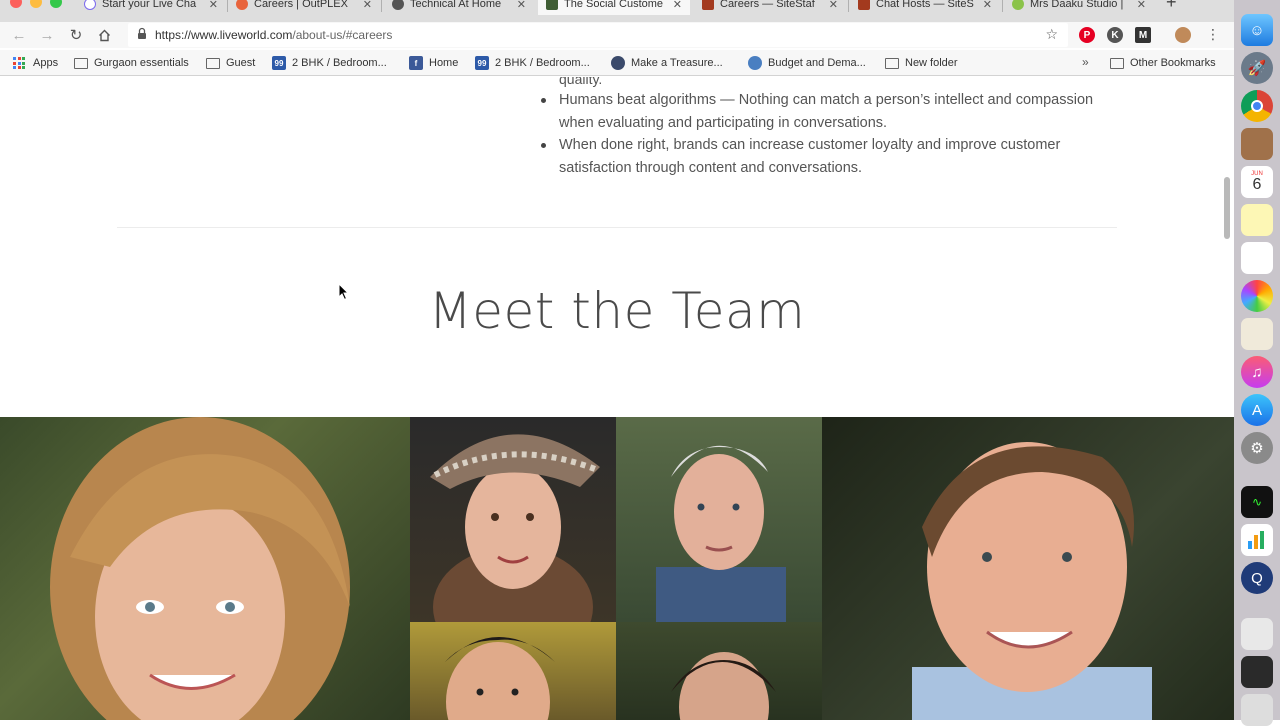 The width and height of the screenshot is (1280, 726). What do you see at coordinates (104, 35) in the screenshot?
I see `home-icon` at bounding box center [104, 35].